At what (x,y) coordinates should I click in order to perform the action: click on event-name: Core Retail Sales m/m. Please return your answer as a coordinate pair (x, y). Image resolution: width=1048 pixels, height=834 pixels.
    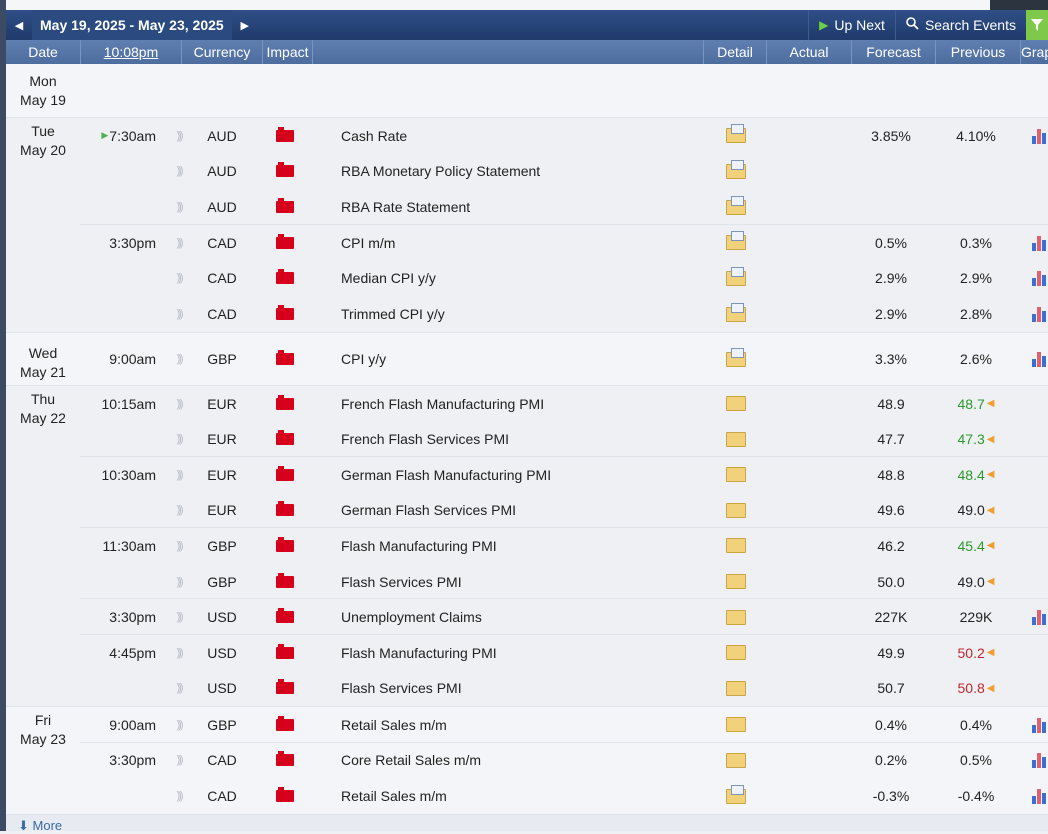
    Looking at the image, I should click on (521, 761).